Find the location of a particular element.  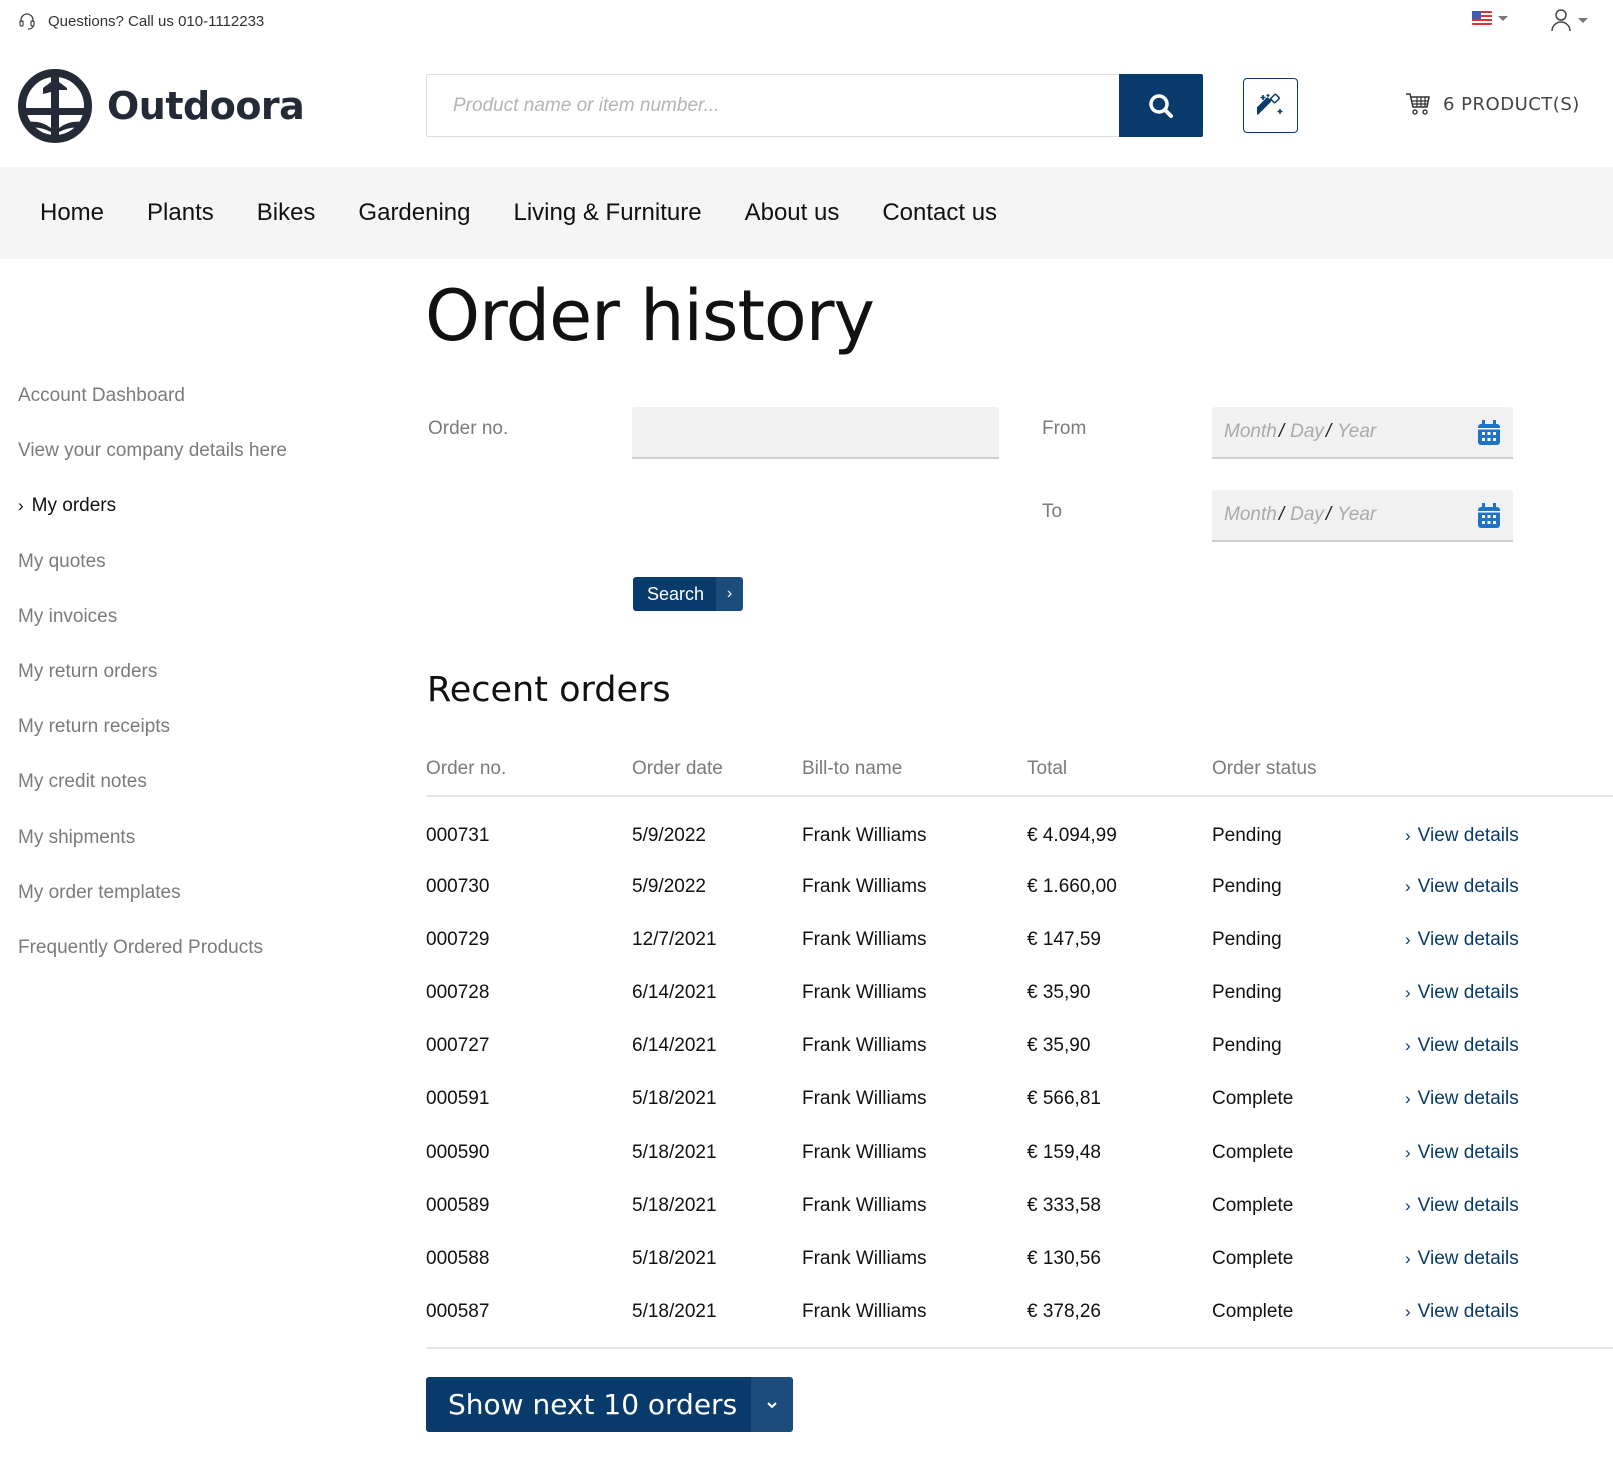

sidebar-item-my-invoices: My invoices is located at coordinates (203, 633).